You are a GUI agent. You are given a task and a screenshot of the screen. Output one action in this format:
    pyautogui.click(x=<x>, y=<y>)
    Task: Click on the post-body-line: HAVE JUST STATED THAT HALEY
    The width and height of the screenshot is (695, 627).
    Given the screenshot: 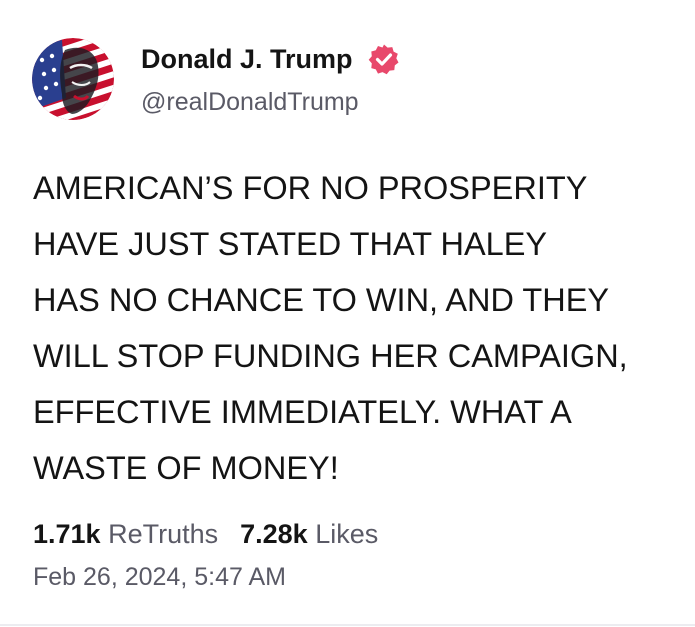 What is the action you would take?
    pyautogui.click(x=290, y=244)
    